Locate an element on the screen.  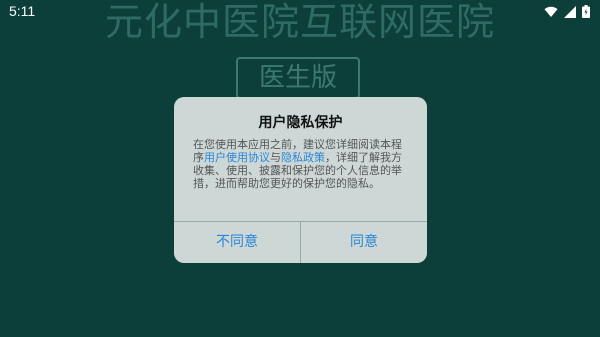
dialog-footer: 不同意 同意 is located at coordinates (300, 242).